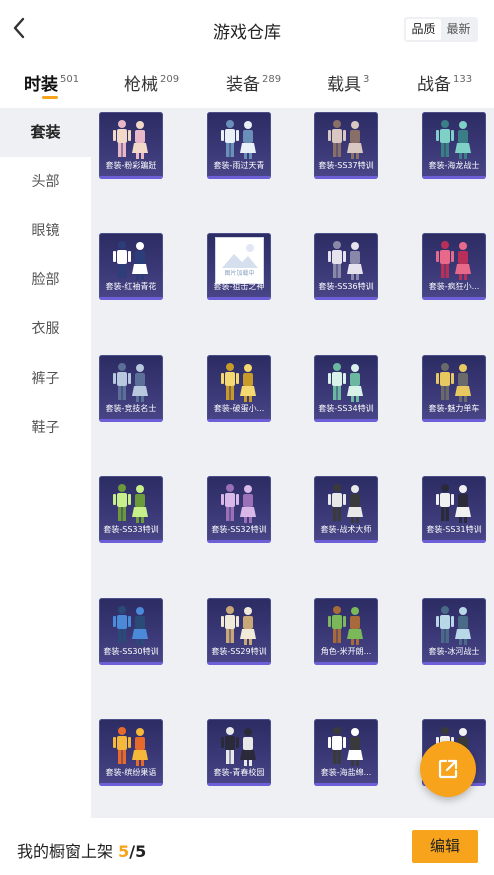 The height and width of the screenshot is (875, 494). I want to click on image-placeholder-icon: 图片加载中, so click(239, 260).